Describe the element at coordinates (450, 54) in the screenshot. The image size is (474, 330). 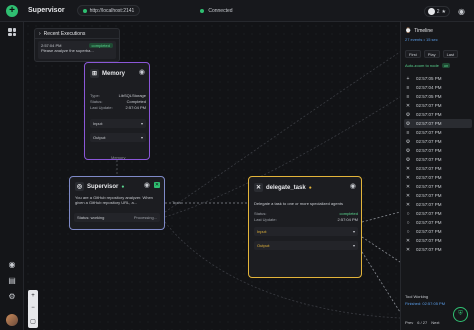
I see `last-button: Last` at that location.